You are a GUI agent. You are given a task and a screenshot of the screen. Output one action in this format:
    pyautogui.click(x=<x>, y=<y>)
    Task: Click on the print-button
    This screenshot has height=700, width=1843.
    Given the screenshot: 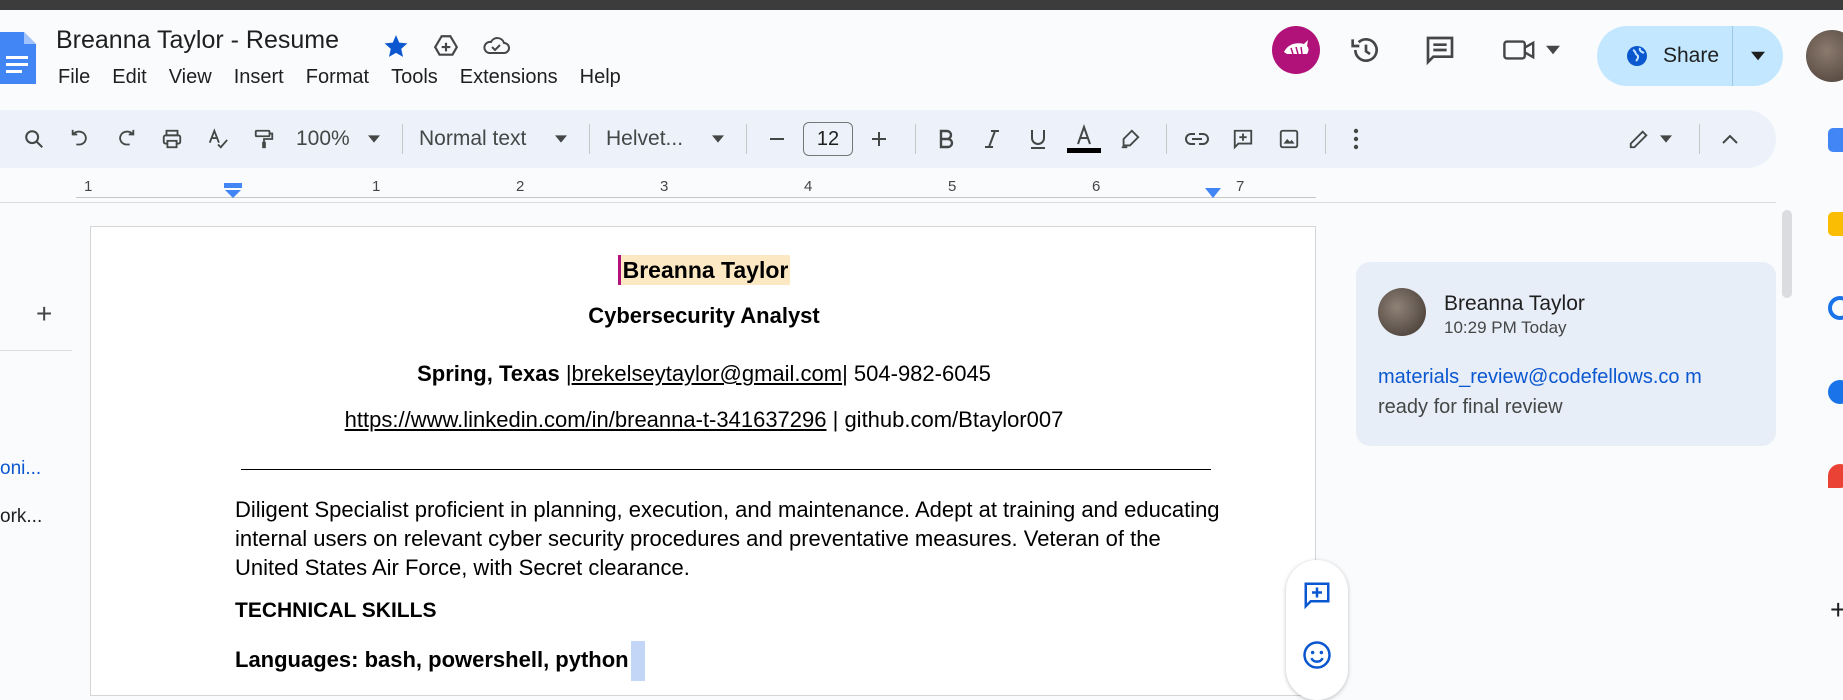 What is the action you would take?
    pyautogui.click(x=172, y=139)
    